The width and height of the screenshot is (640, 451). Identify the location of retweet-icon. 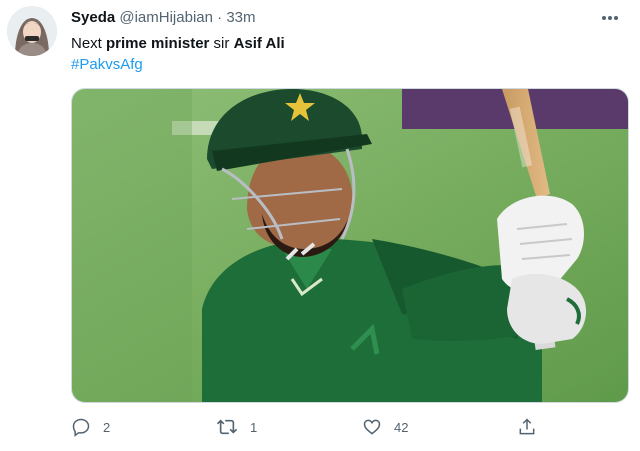
(227, 427).